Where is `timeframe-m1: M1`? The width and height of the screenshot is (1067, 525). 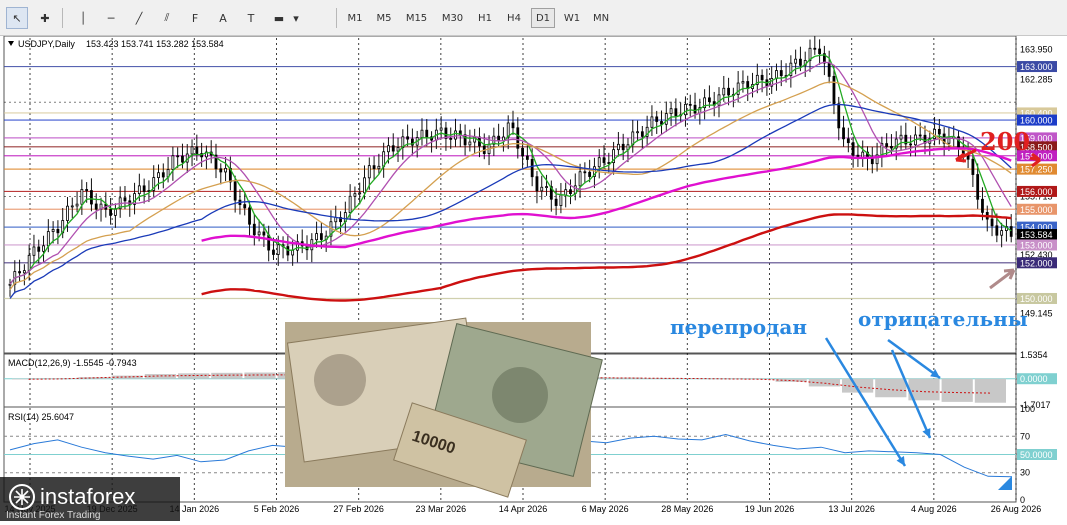
timeframe-m1: M1 is located at coordinates (355, 18).